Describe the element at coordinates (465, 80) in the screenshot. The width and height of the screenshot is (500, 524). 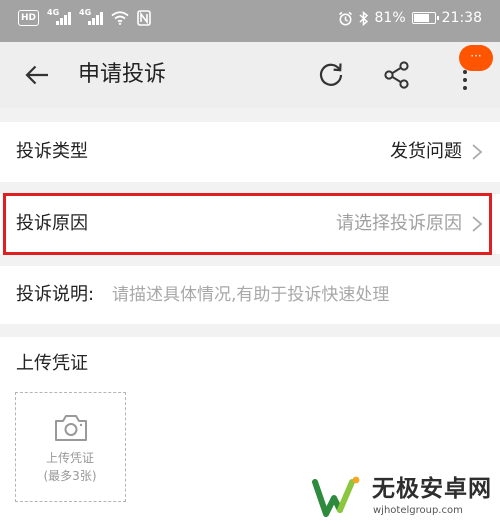
I see `more-icon` at that location.